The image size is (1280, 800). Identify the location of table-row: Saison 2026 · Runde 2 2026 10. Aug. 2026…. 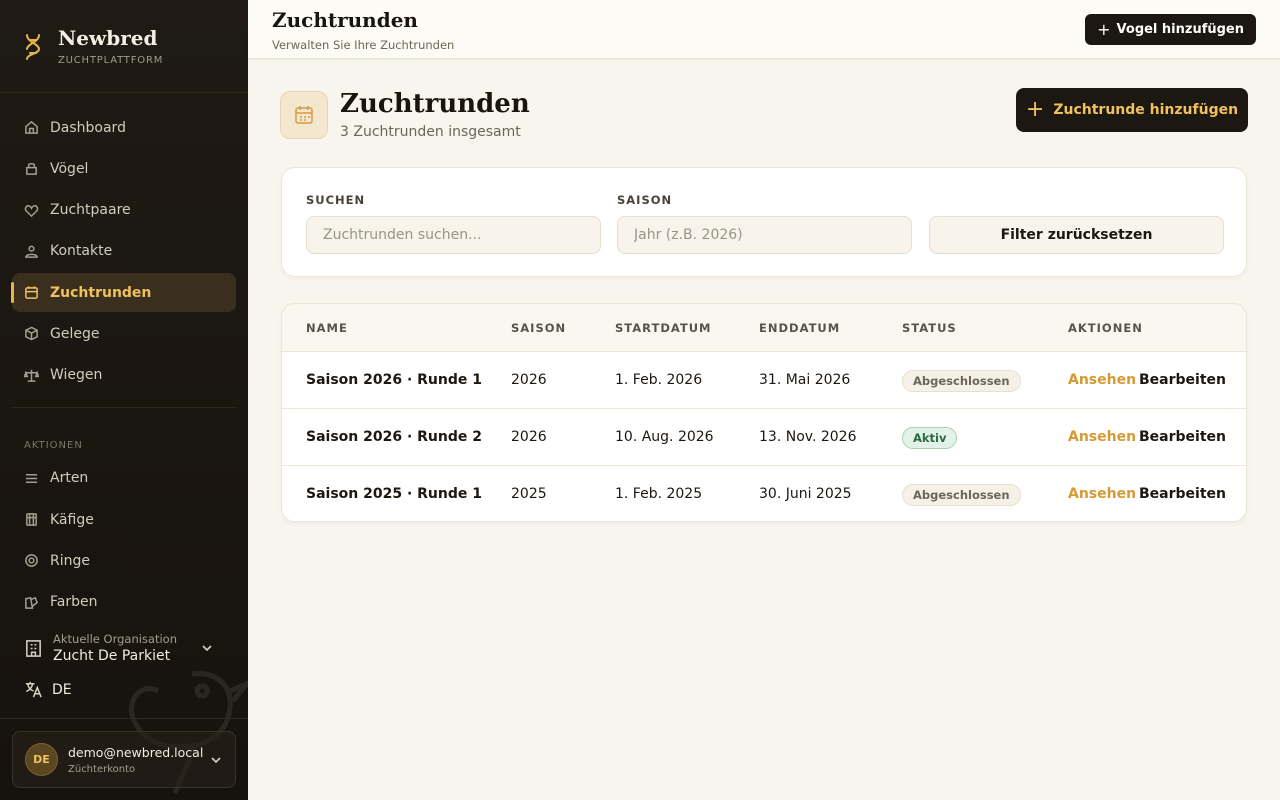
(764, 437).